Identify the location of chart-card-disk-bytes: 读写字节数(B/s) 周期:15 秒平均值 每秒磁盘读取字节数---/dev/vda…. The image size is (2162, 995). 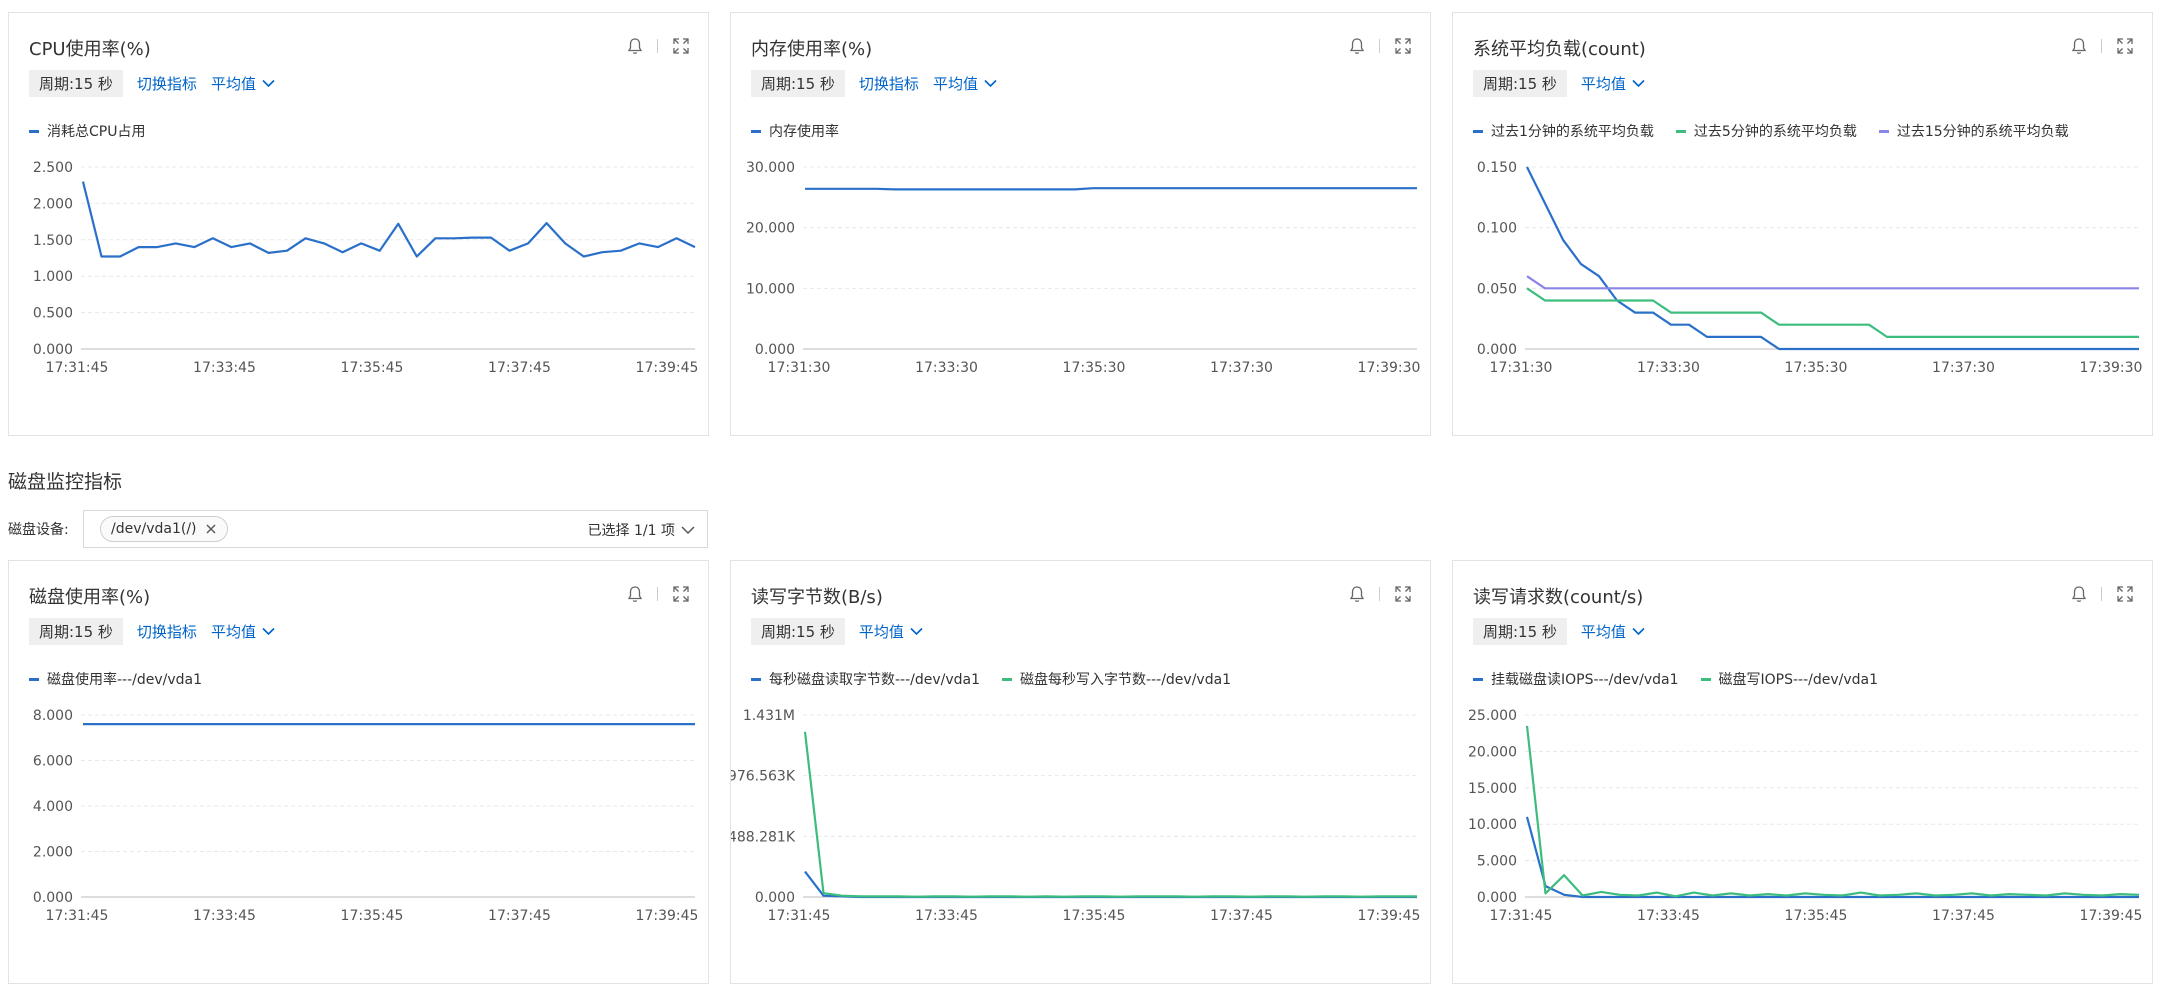
(1080, 772).